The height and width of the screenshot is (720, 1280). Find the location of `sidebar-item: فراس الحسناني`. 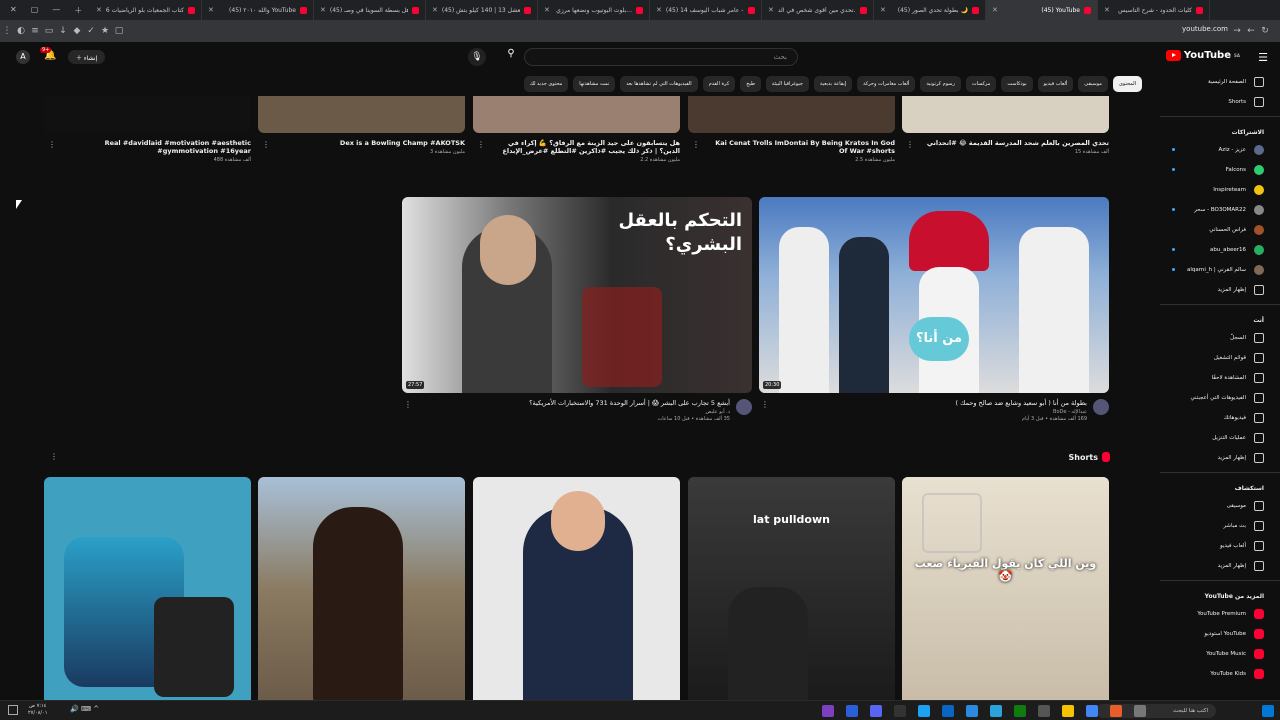

sidebar-item: فراس الحسناني is located at coordinates (1220, 230).